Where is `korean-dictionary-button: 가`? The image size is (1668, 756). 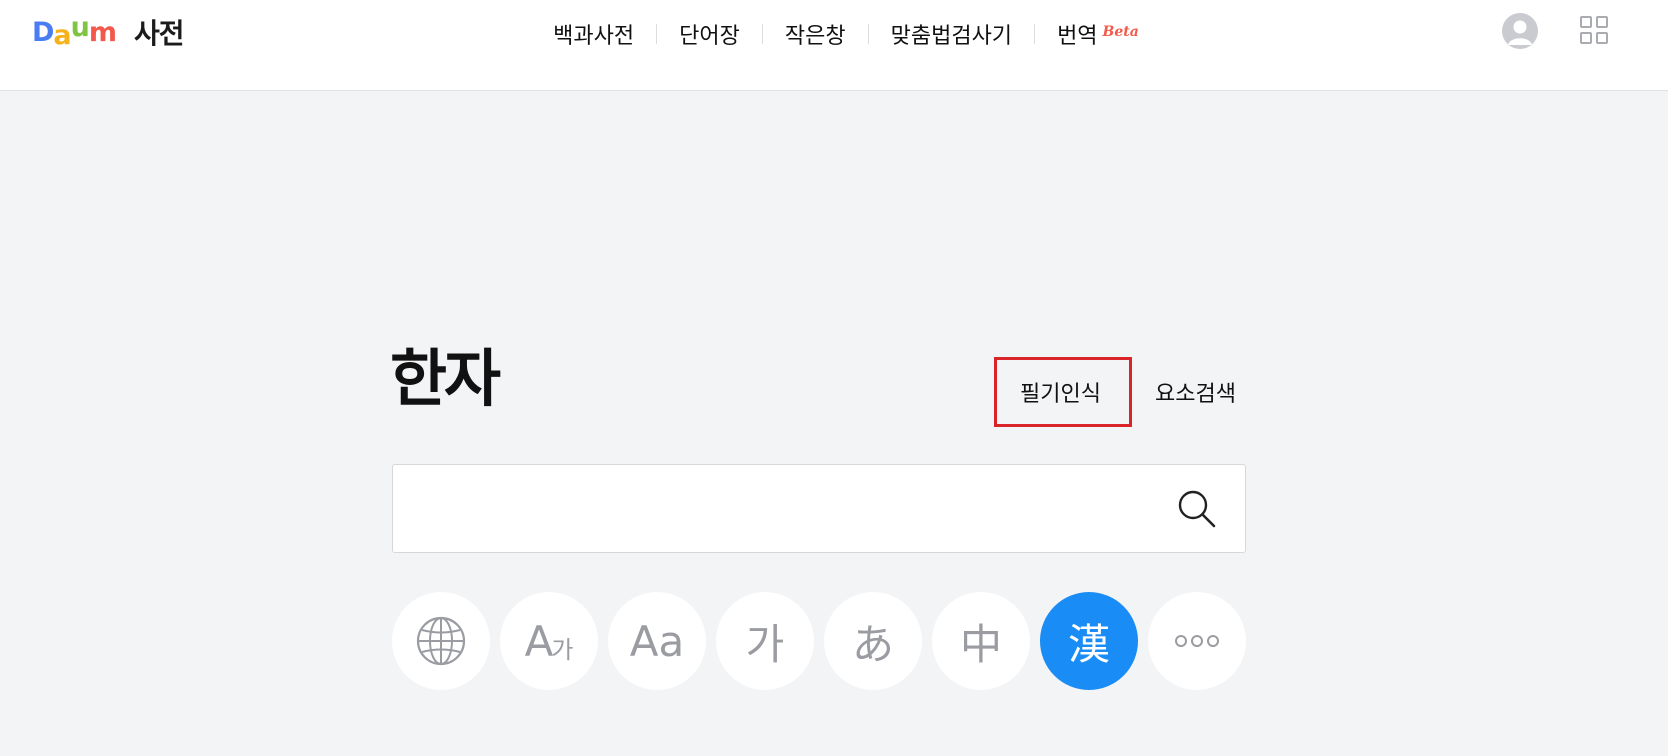
korean-dictionary-button: 가 is located at coordinates (765, 641).